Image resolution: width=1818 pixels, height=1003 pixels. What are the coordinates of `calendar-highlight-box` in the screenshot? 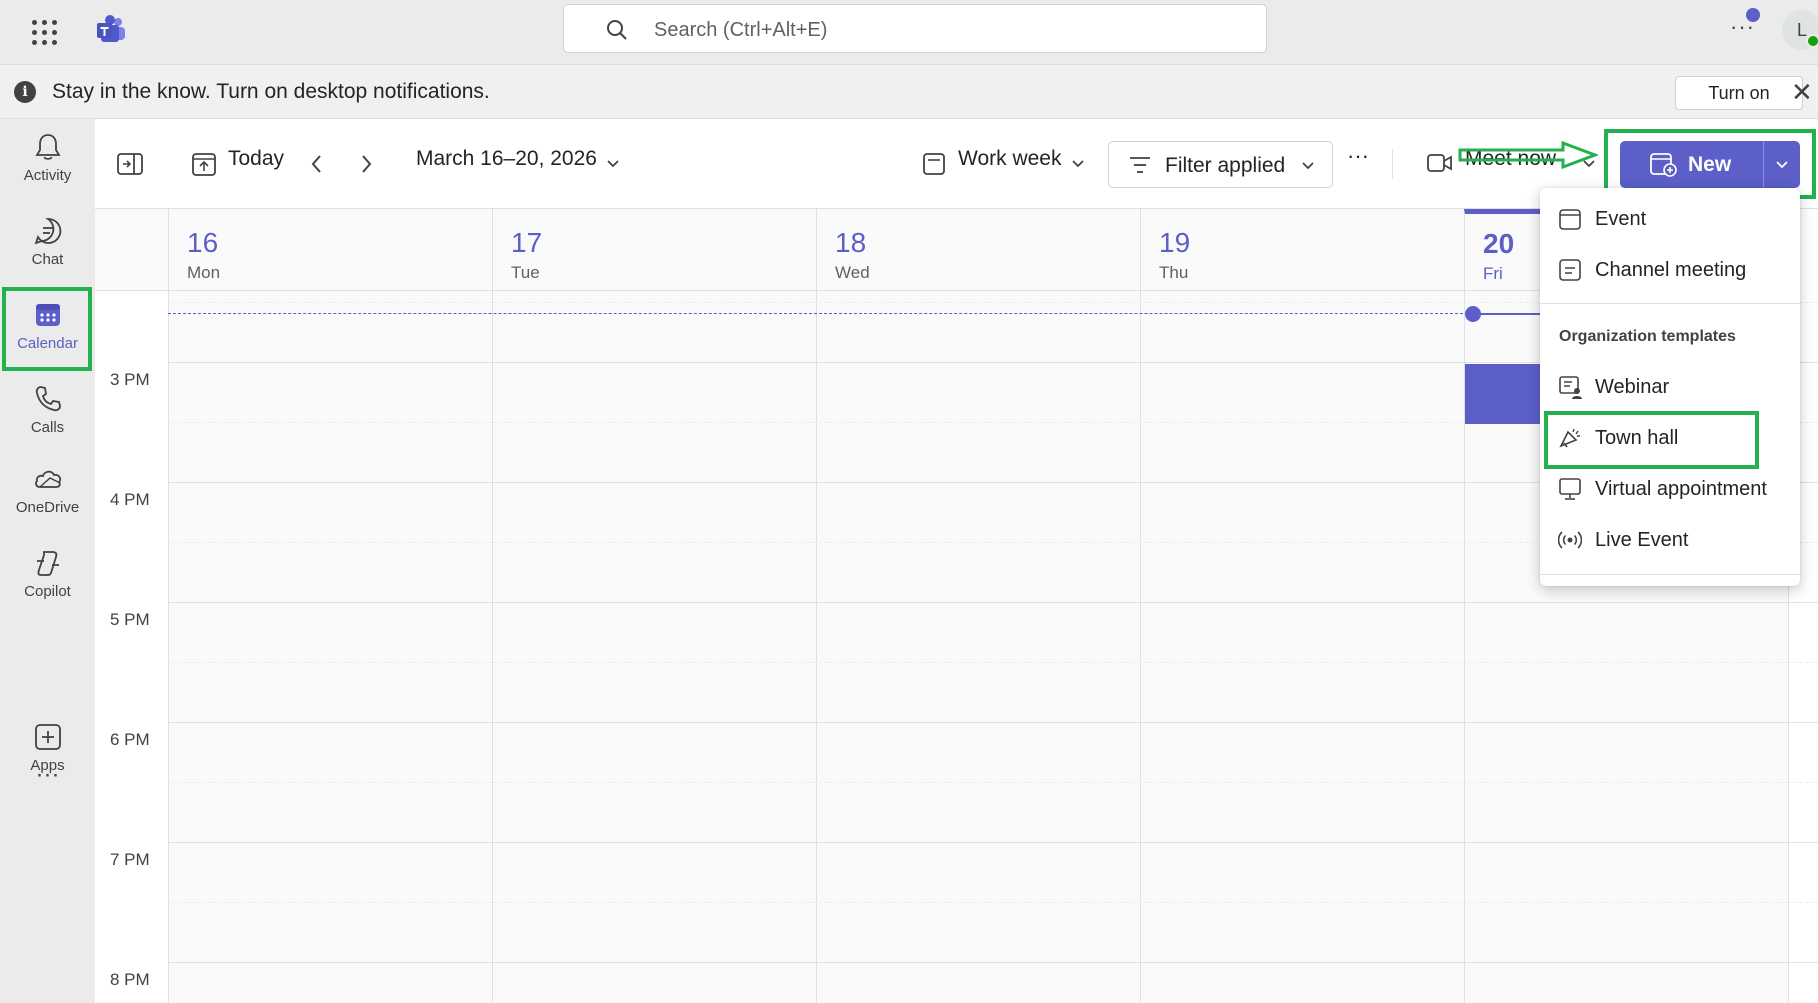 It's located at (47, 329).